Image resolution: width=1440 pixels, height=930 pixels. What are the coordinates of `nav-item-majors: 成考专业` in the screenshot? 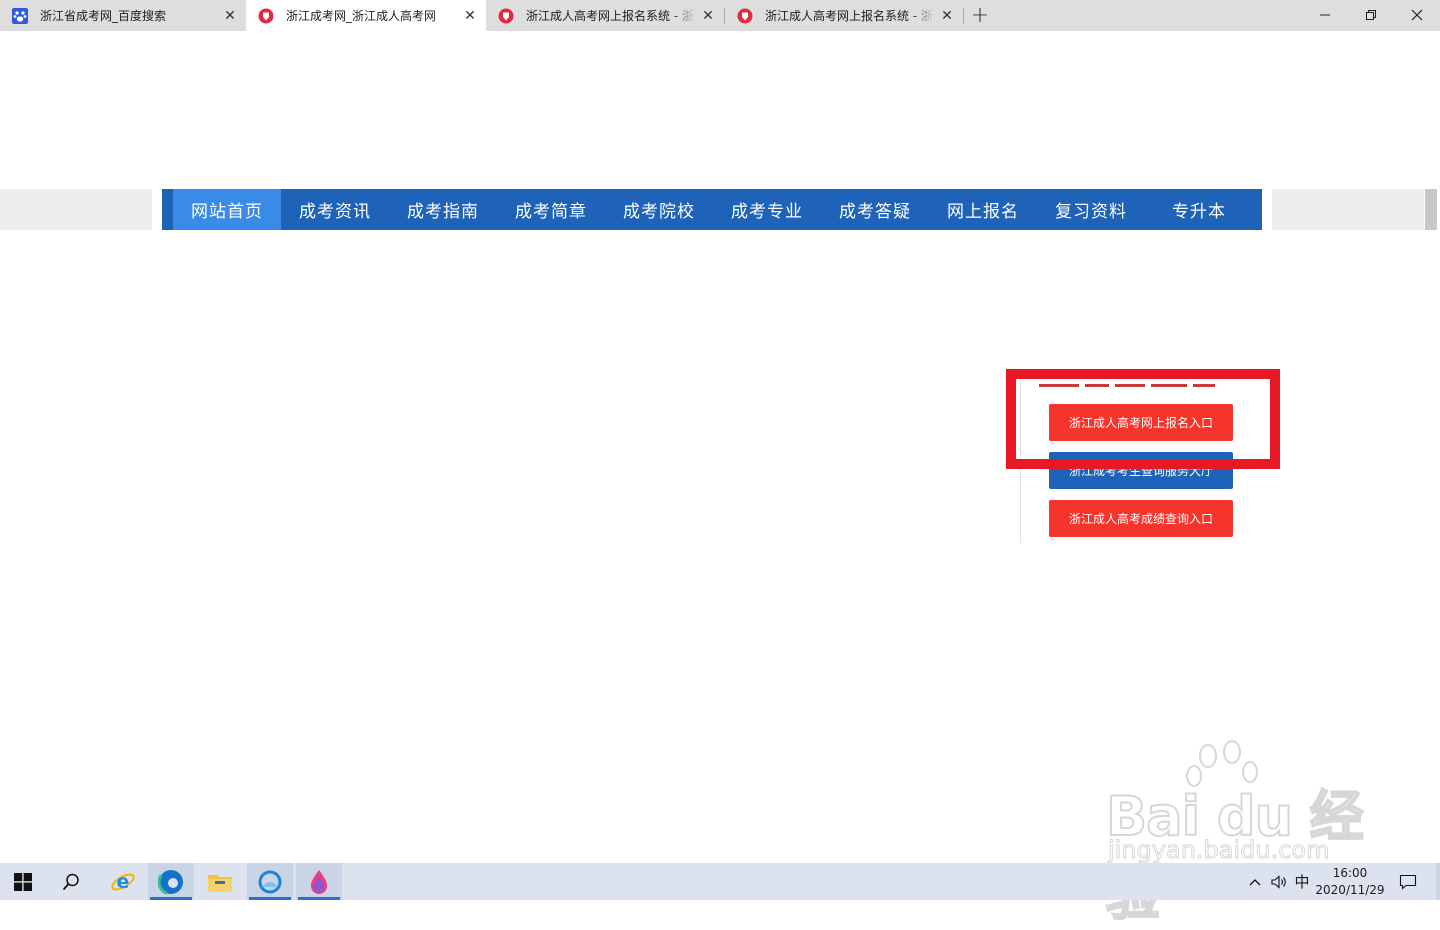 It's located at (767, 209).